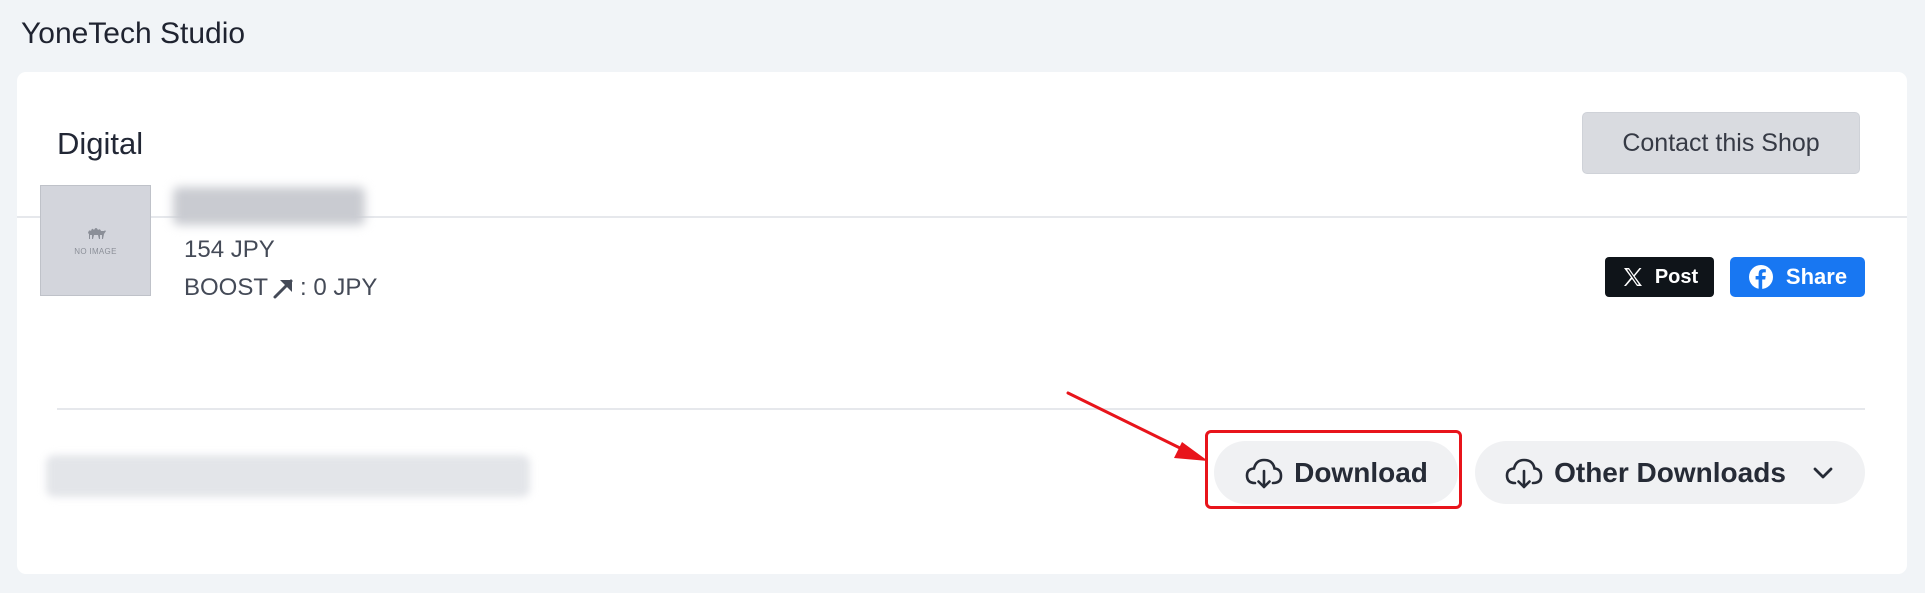 This screenshot has width=1925, height=593. Describe the element at coordinates (269, 206) in the screenshot. I see `item-title` at that location.